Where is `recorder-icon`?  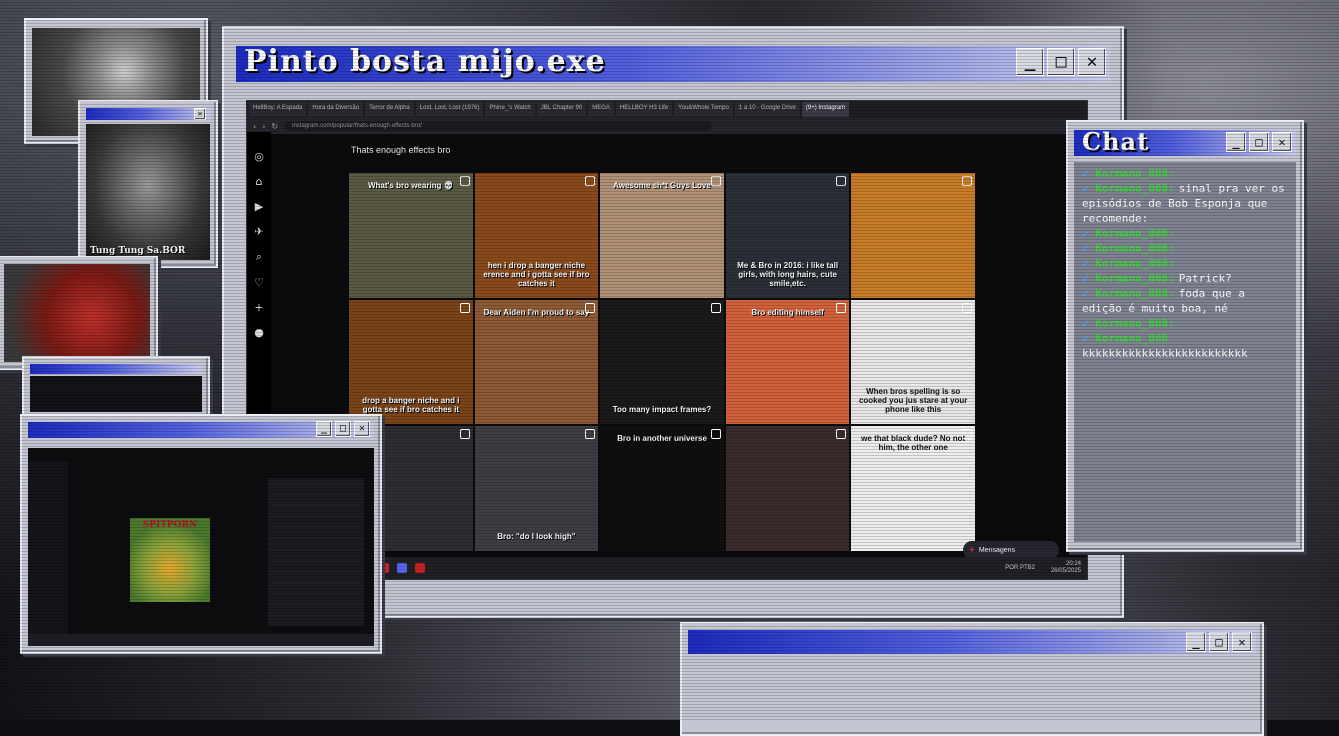 recorder-icon is located at coordinates (420, 568).